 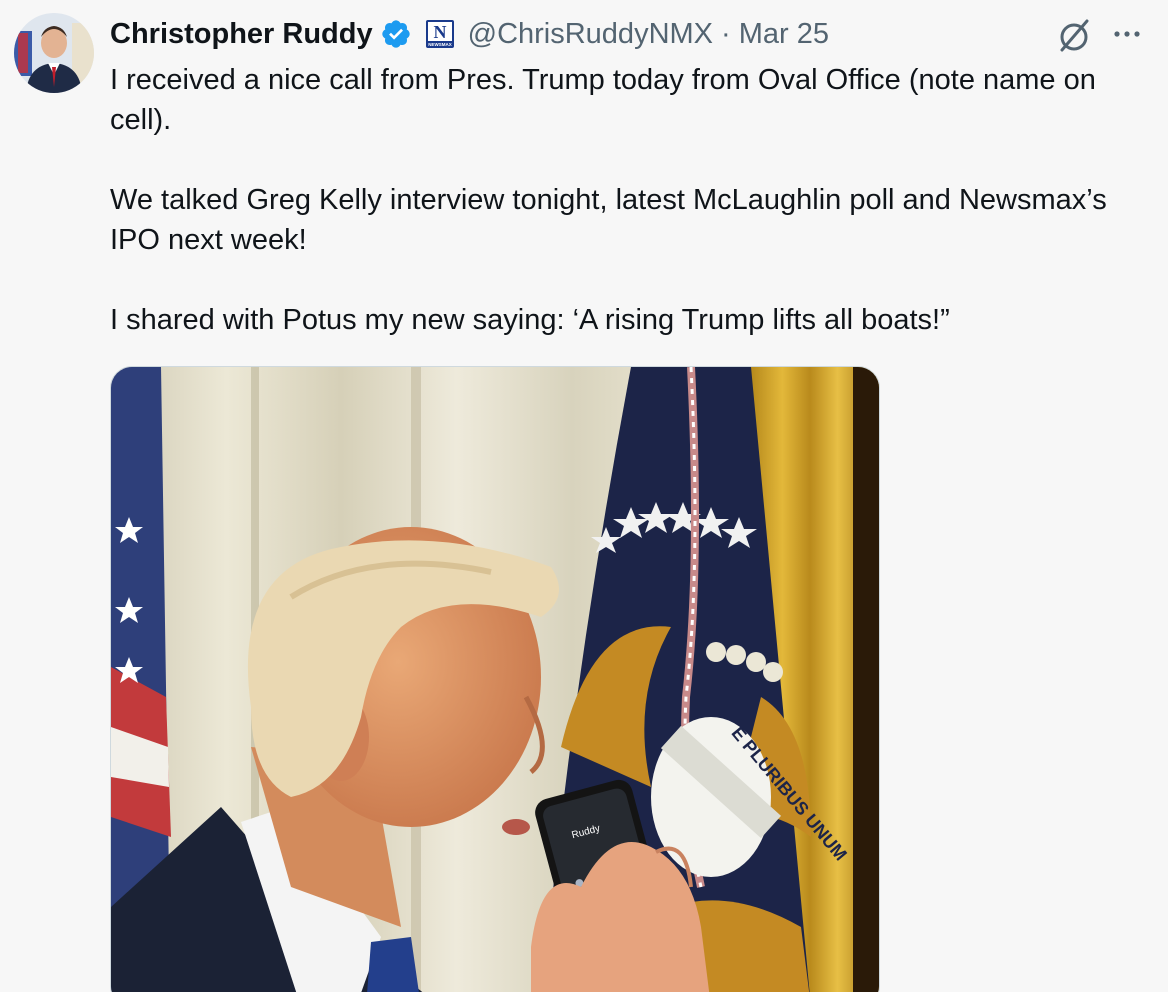 I want to click on newsmax-logo-letter: N, so click(x=439, y=32).